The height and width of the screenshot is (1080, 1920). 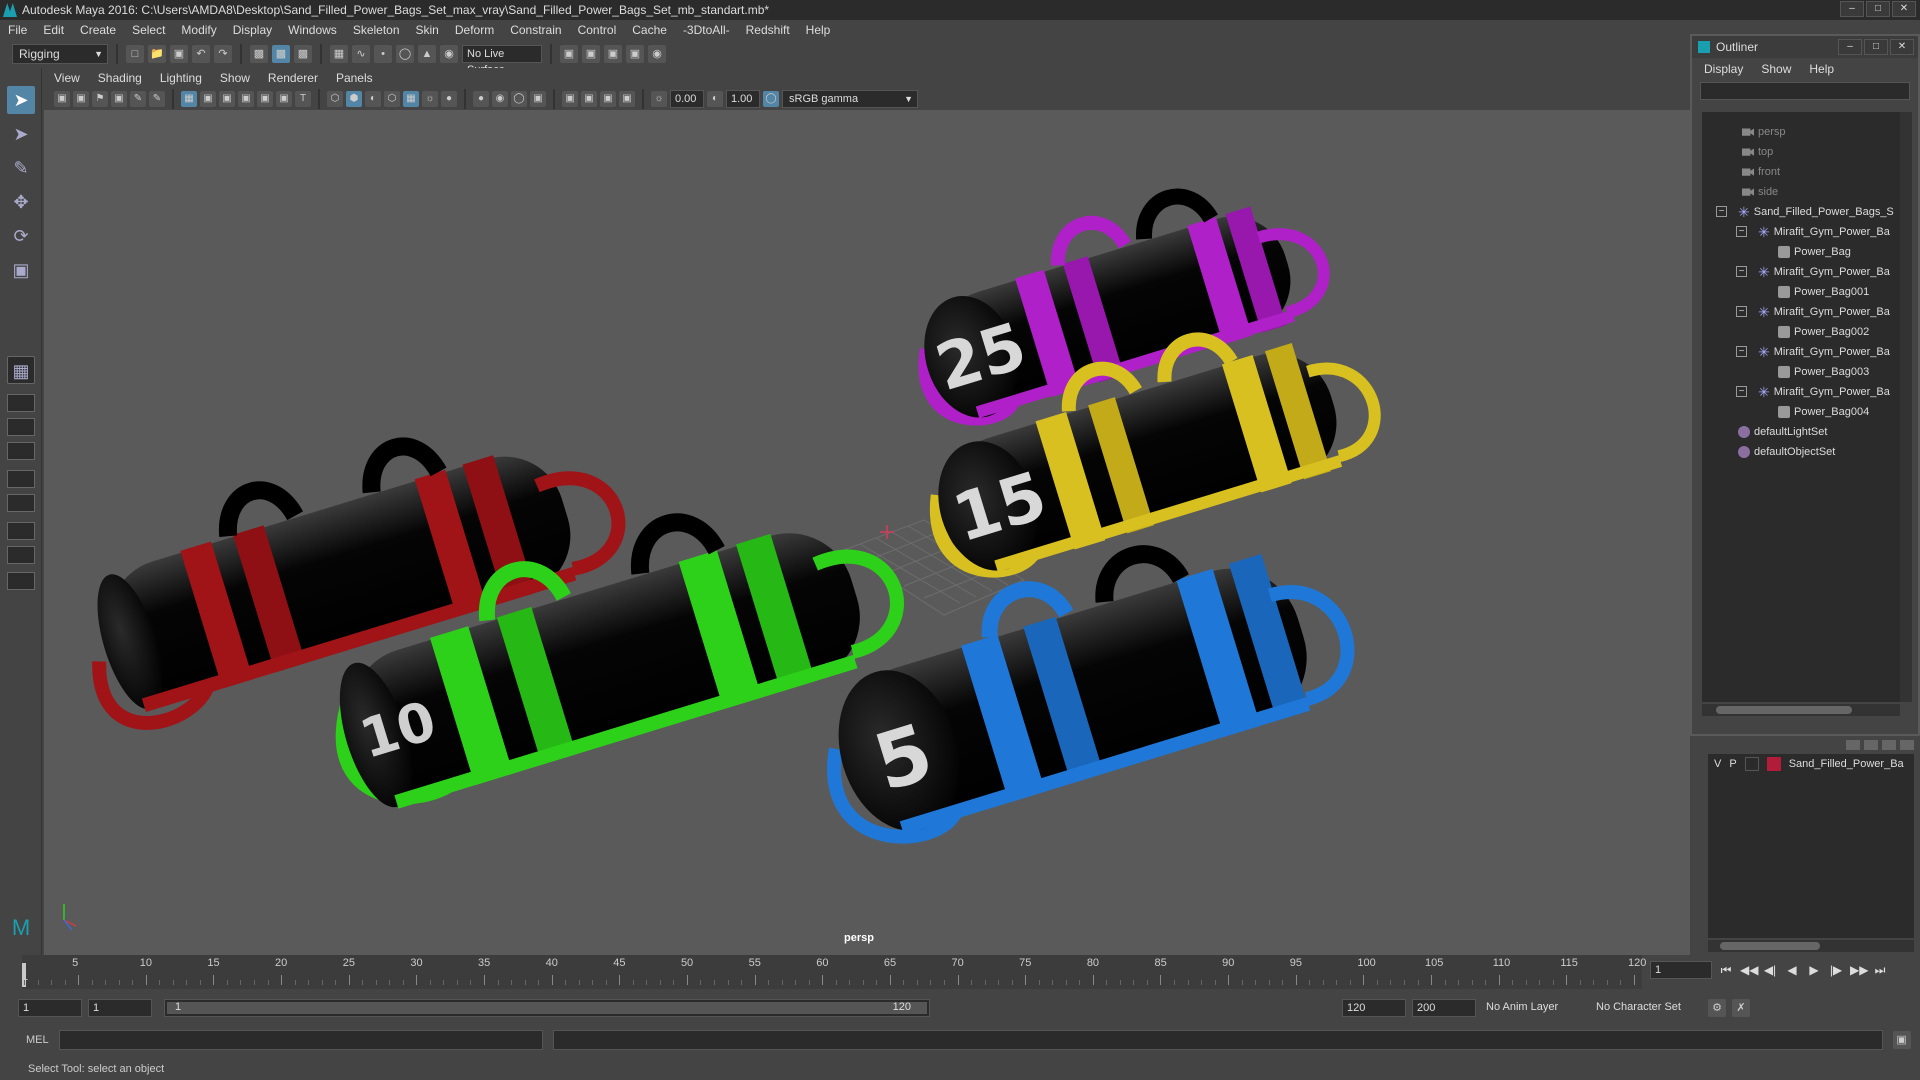 I want to click on script-editor-icon: ▣, so click(x=1901, y=1040).